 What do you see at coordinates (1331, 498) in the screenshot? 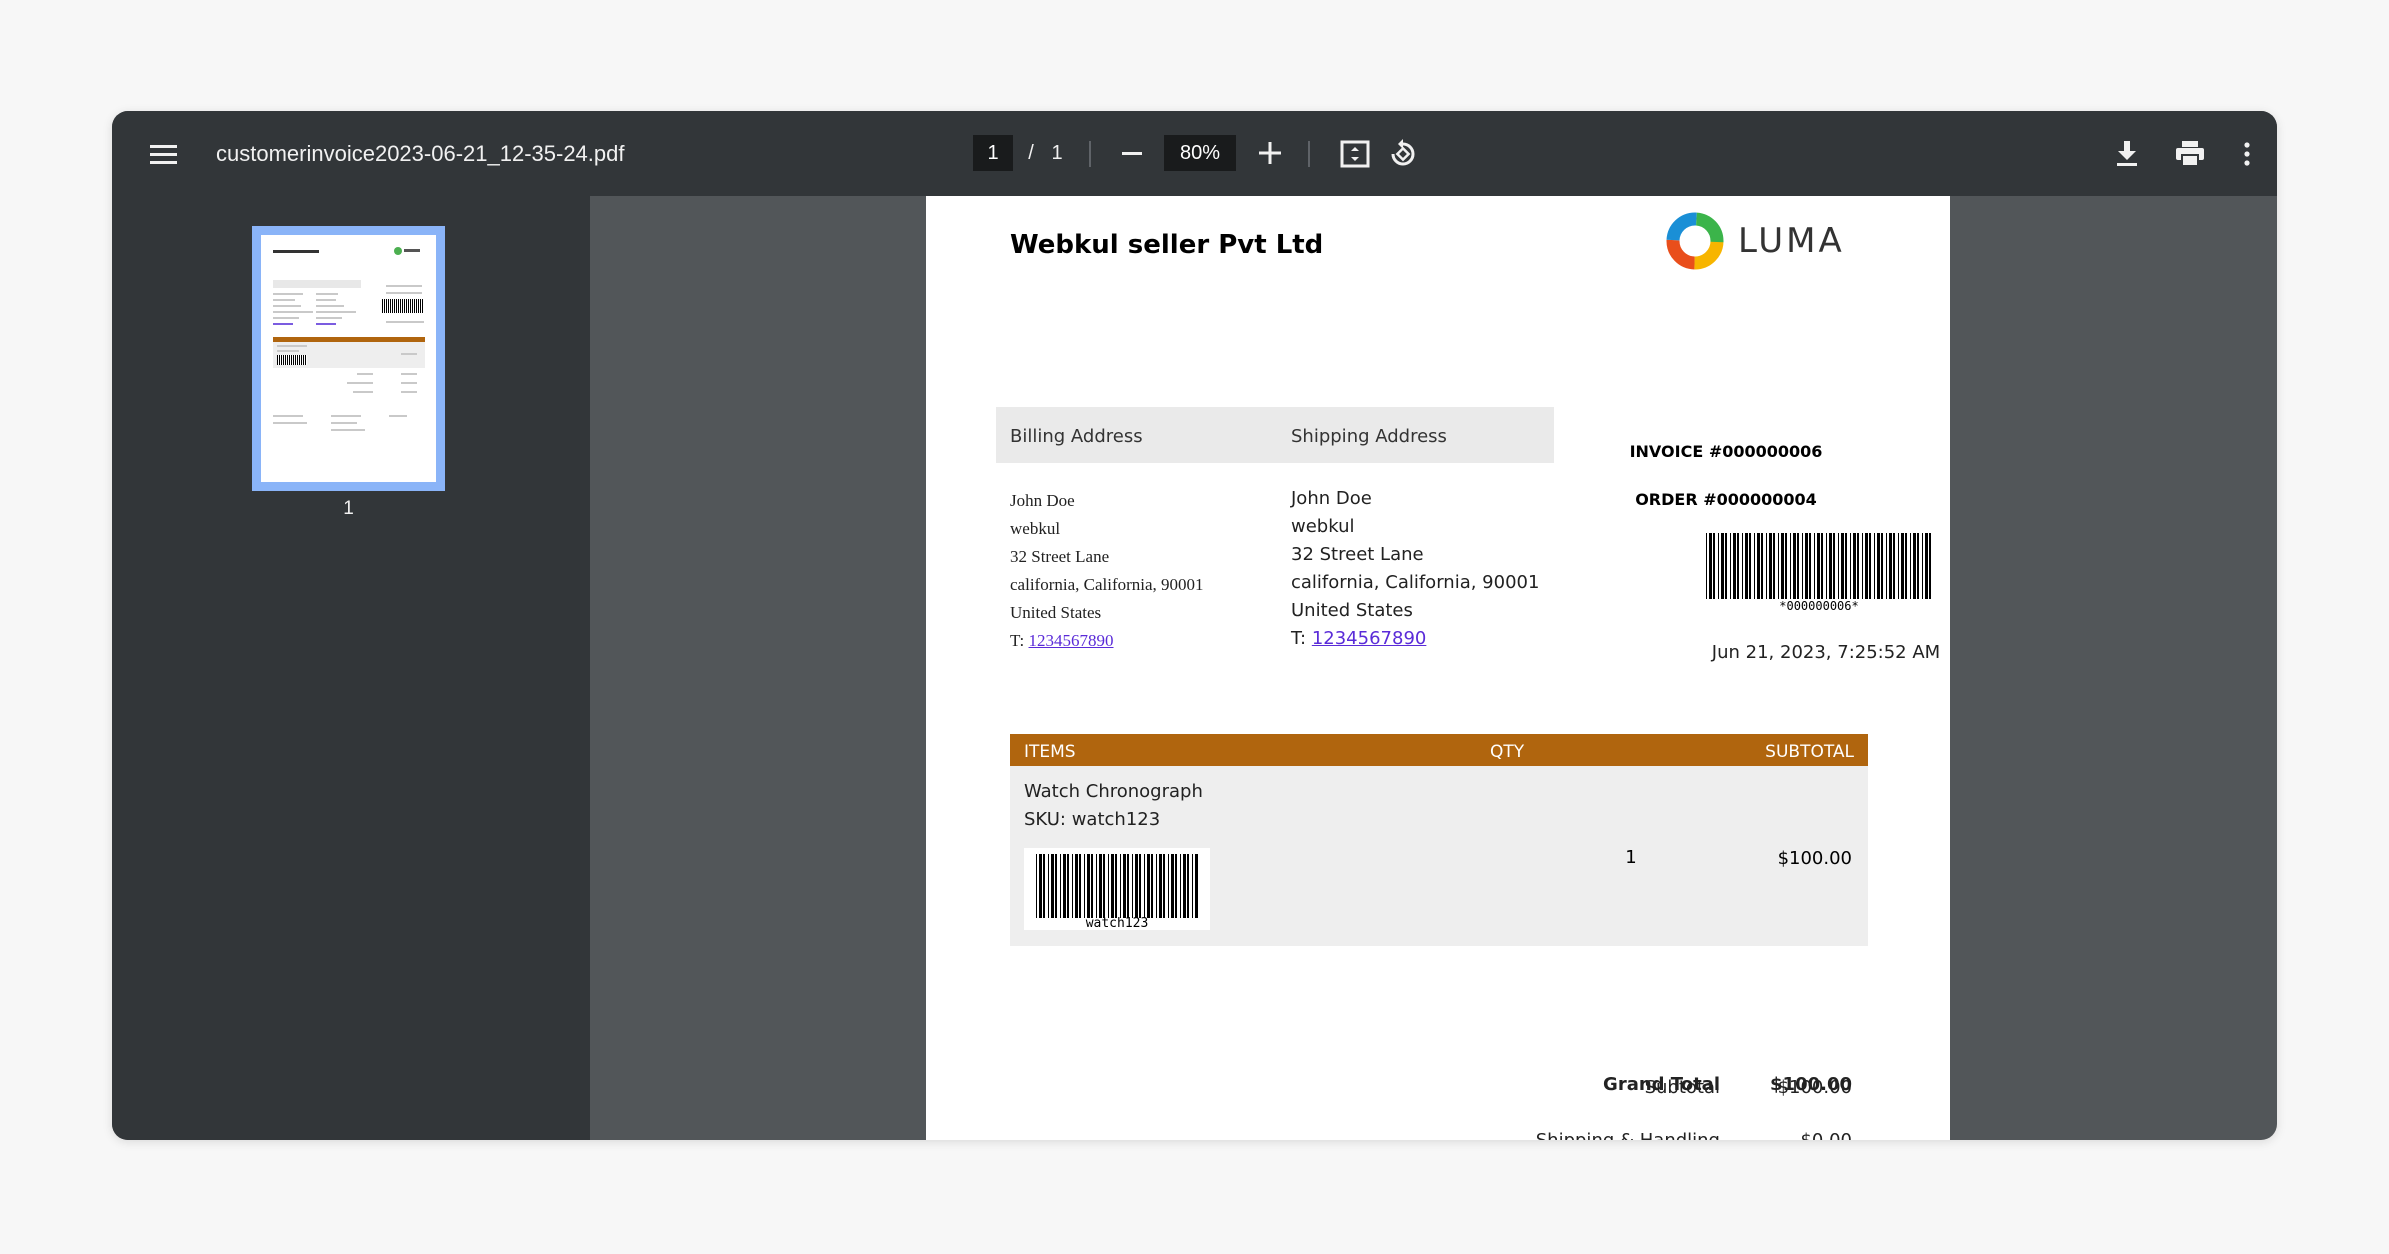
I see `shipping-name: John Doe` at bounding box center [1331, 498].